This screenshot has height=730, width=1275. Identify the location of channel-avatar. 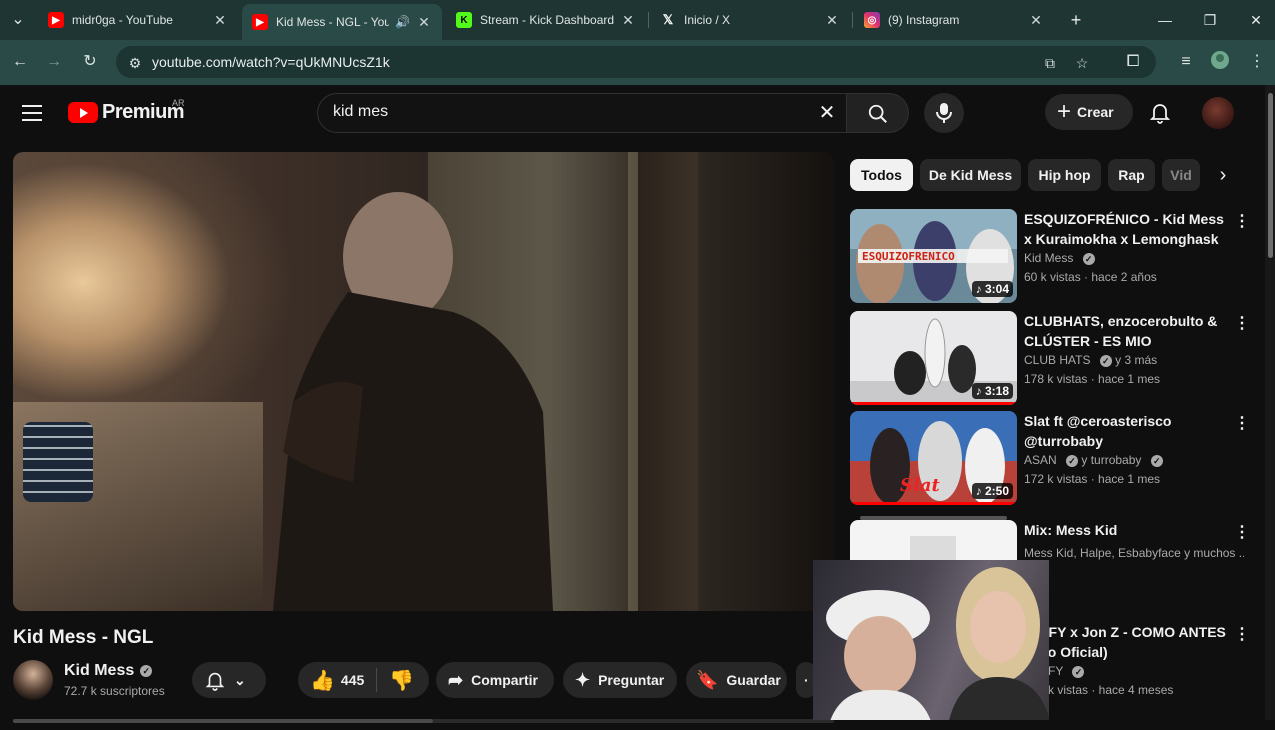
(33, 680).